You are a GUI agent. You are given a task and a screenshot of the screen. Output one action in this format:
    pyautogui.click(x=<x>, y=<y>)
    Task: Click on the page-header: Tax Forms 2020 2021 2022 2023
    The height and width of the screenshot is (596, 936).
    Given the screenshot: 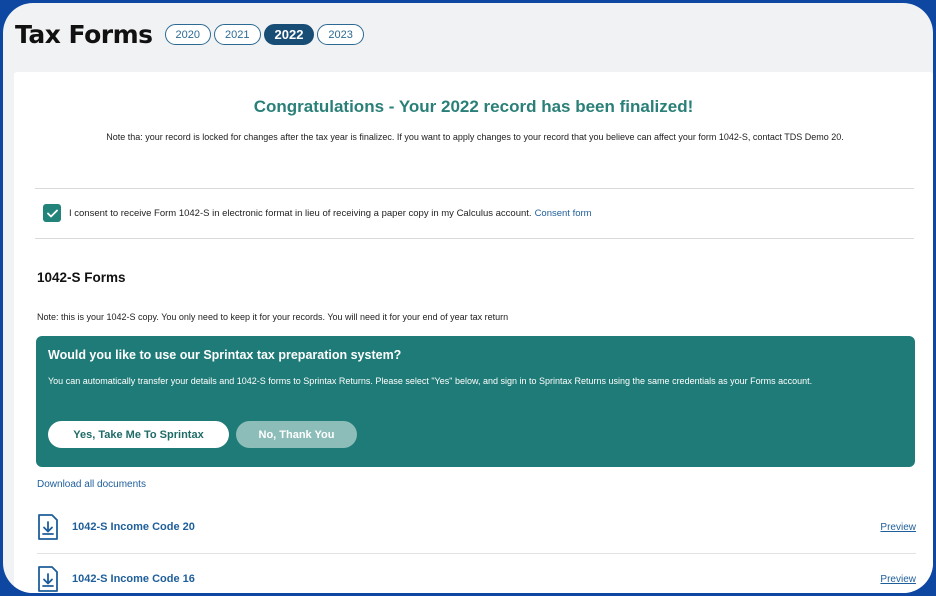 What is the action you would take?
    pyautogui.click(x=189, y=34)
    